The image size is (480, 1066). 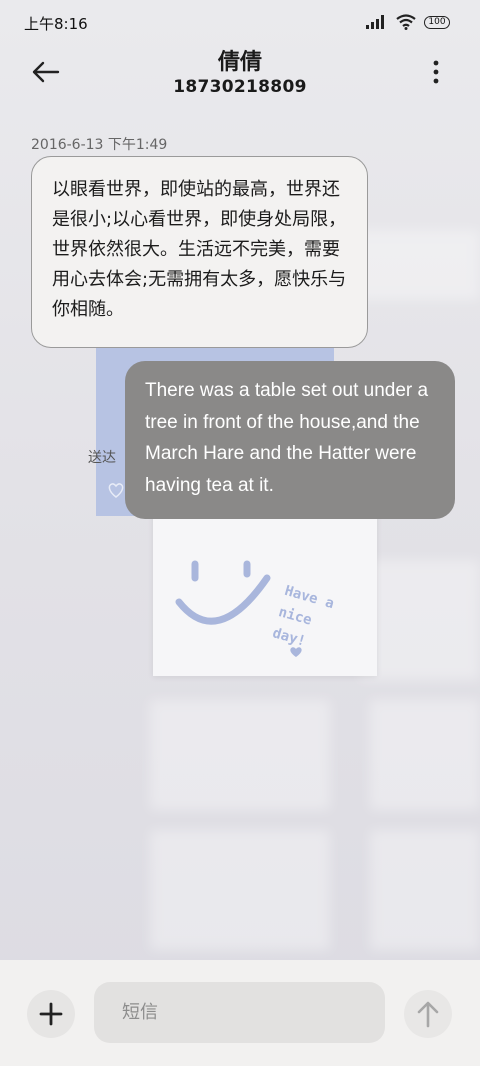 I want to click on status-bar: 上午8:16 100, so click(x=240, y=22).